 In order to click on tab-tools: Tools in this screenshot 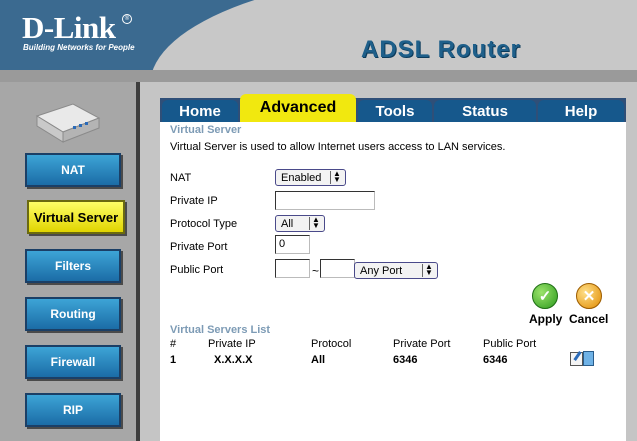, I will do `click(395, 111)`.